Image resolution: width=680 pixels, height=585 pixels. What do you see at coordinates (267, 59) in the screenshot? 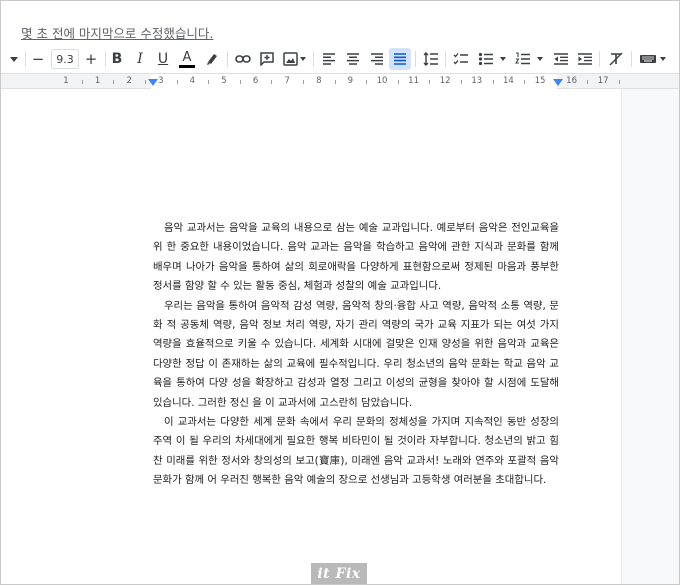
I see `comment-icon` at bounding box center [267, 59].